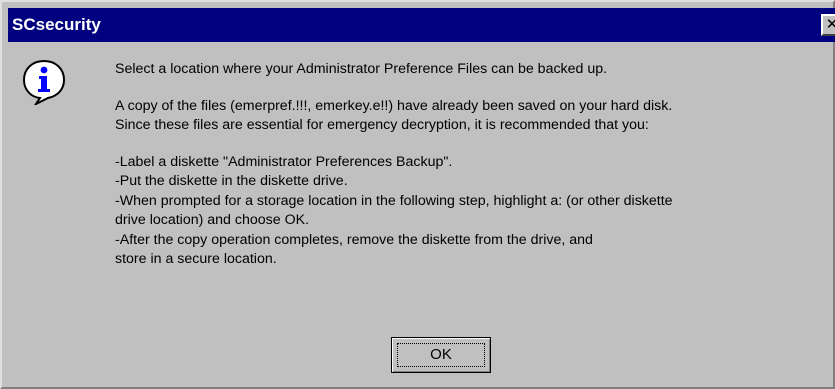 Image resolution: width=835 pixels, height=389 pixels. What do you see at coordinates (56, 24) in the screenshot?
I see `window-title: SCsecurity` at bounding box center [56, 24].